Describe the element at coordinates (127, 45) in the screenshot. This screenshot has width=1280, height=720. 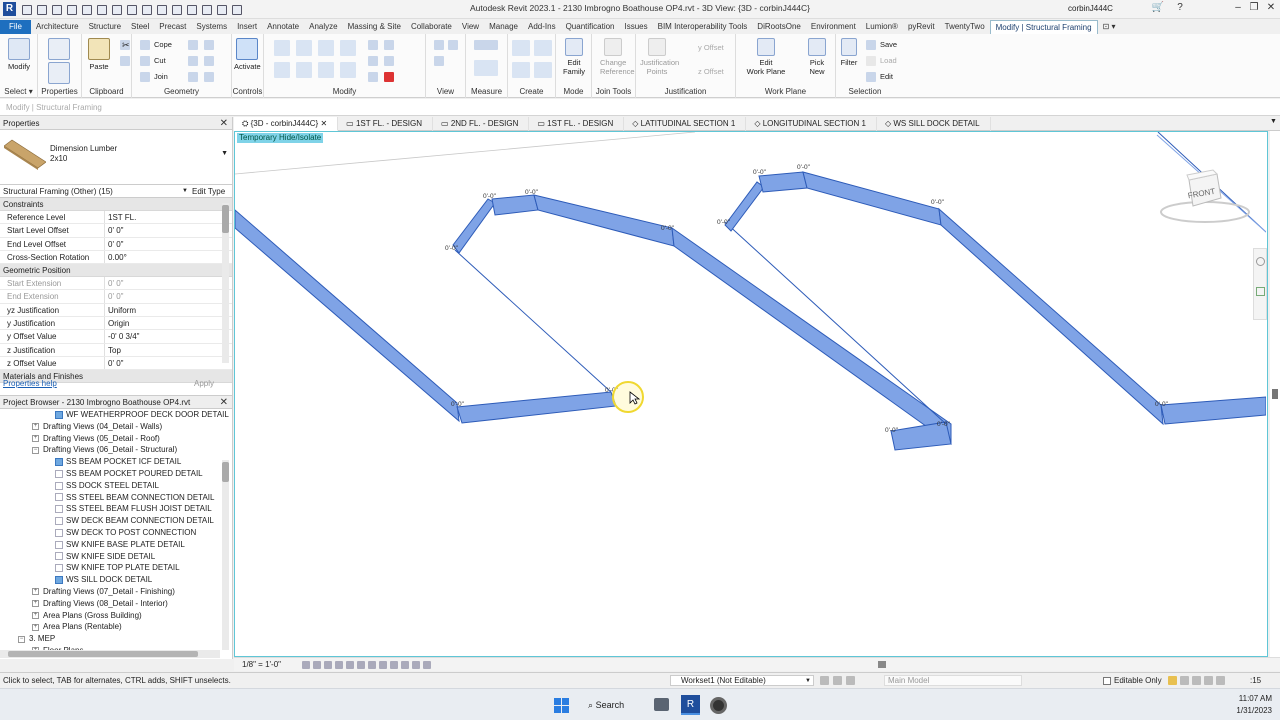
I see `cut-geometry-icon: ✂` at that location.